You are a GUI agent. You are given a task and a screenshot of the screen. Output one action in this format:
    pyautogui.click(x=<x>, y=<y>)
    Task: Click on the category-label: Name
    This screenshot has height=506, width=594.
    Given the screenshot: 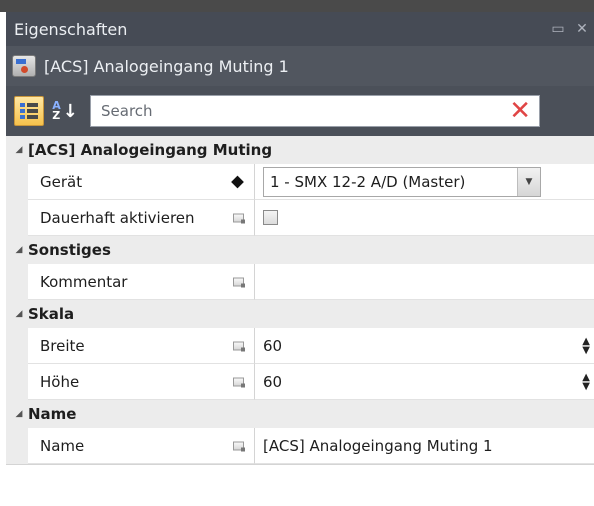 What is the action you would take?
    pyautogui.click(x=52, y=414)
    